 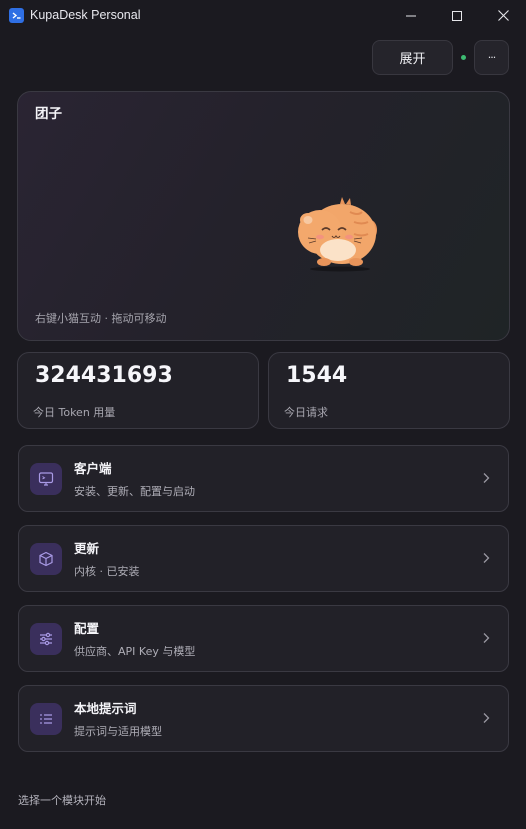 I want to click on module-title: 更新, so click(x=87, y=548).